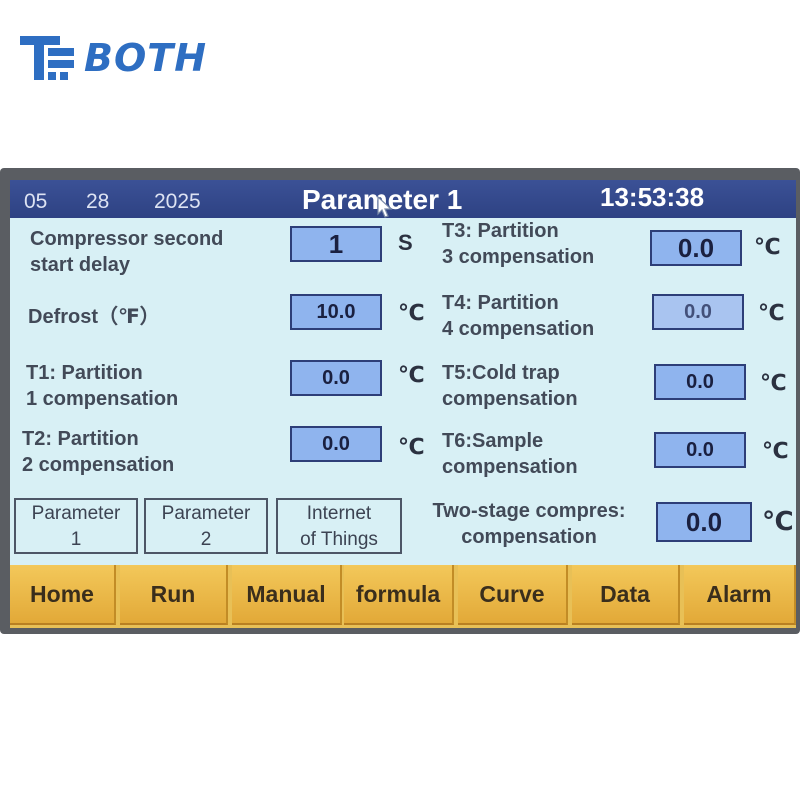 The width and height of the screenshot is (800, 800). Describe the element at coordinates (399, 595) in the screenshot. I see `nav-formula-button: formula` at that location.